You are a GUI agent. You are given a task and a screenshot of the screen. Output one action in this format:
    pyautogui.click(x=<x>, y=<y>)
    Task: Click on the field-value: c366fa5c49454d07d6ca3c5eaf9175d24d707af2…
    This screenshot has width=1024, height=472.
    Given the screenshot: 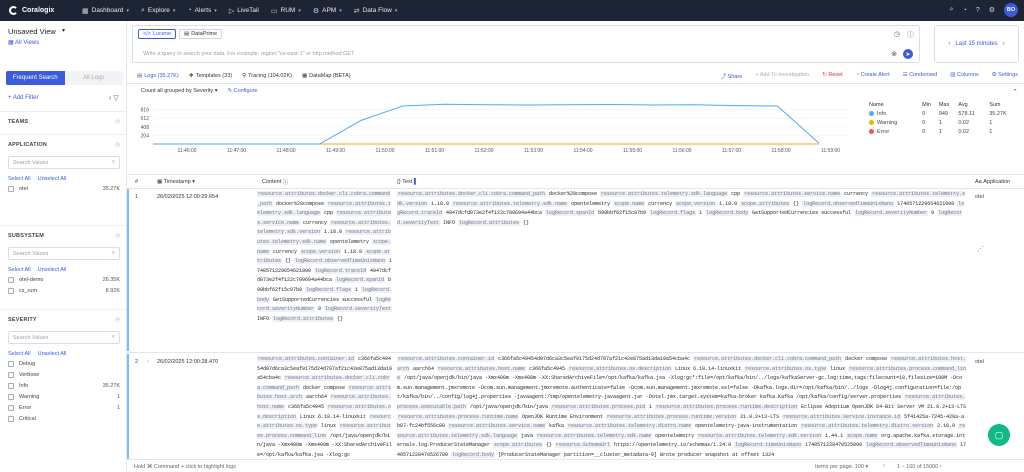 What is the action you would take?
    pyautogui.click(x=594, y=359)
    